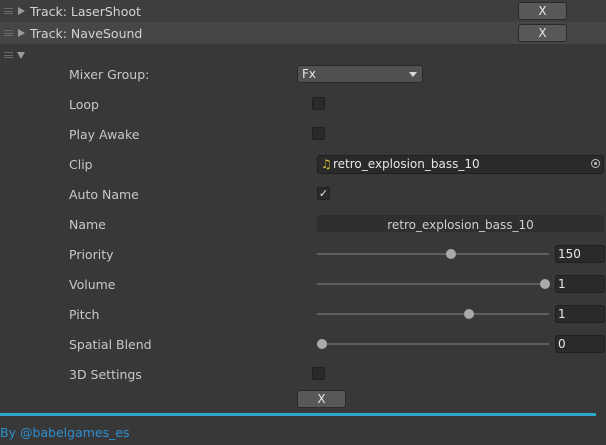 The width and height of the screenshot is (606, 445). What do you see at coordinates (545, 284) in the screenshot?
I see `volume-slider-thumb` at bounding box center [545, 284].